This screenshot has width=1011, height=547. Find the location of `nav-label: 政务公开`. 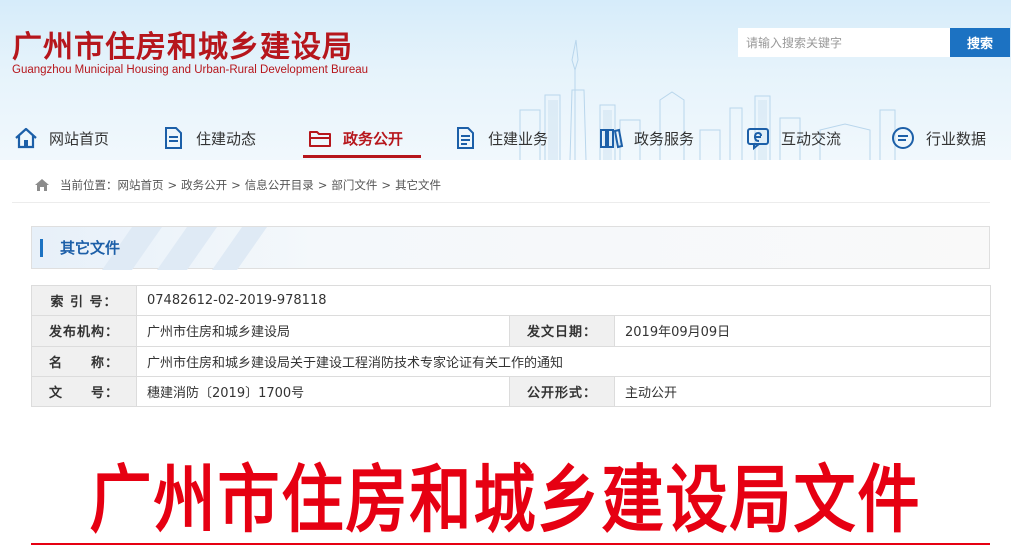

nav-label: 政务公开 is located at coordinates (373, 138).